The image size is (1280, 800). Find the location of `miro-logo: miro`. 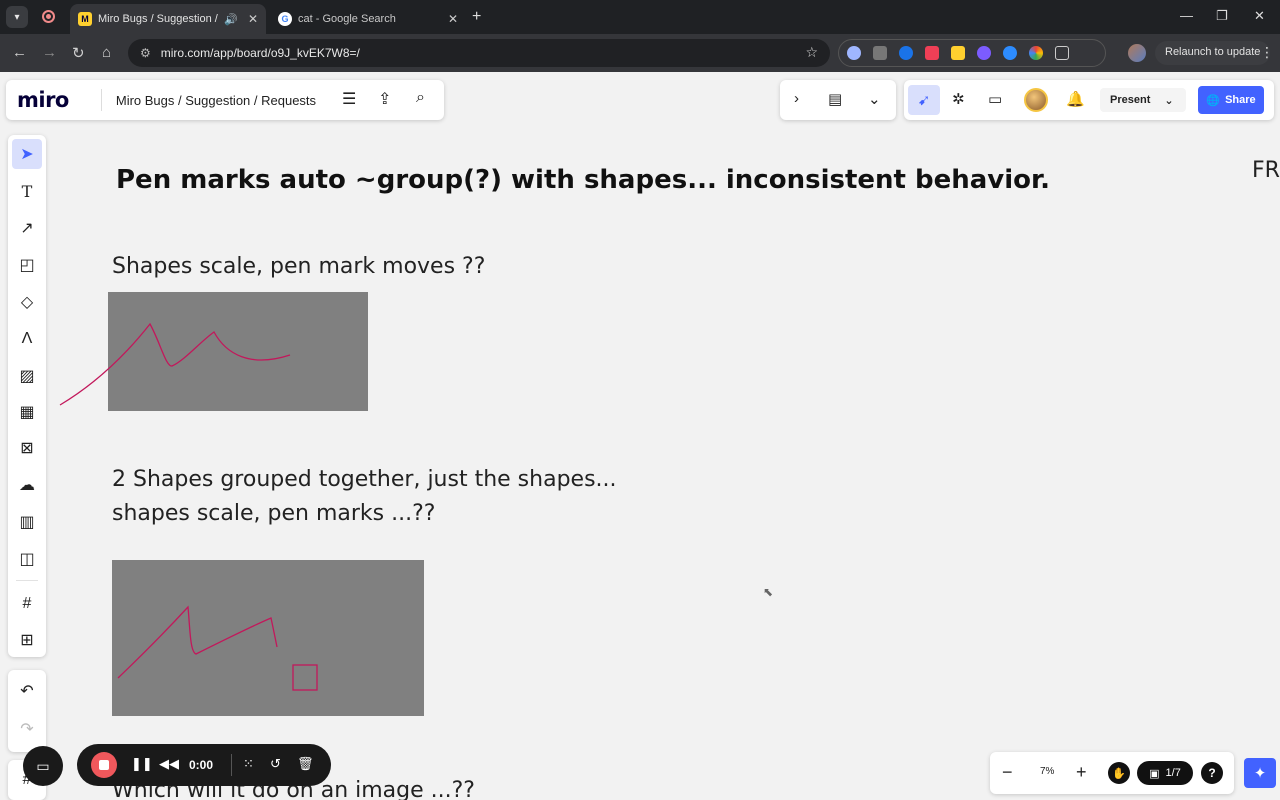

miro-logo: miro is located at coordinates (43, 100).